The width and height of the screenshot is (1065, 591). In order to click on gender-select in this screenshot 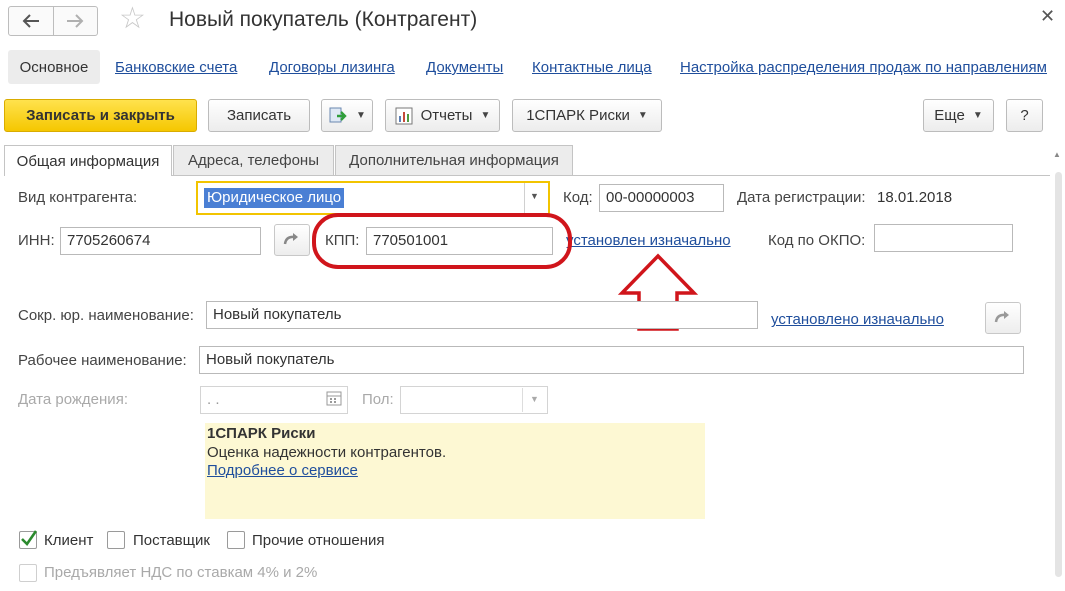, I will do `click(474, 400)`.